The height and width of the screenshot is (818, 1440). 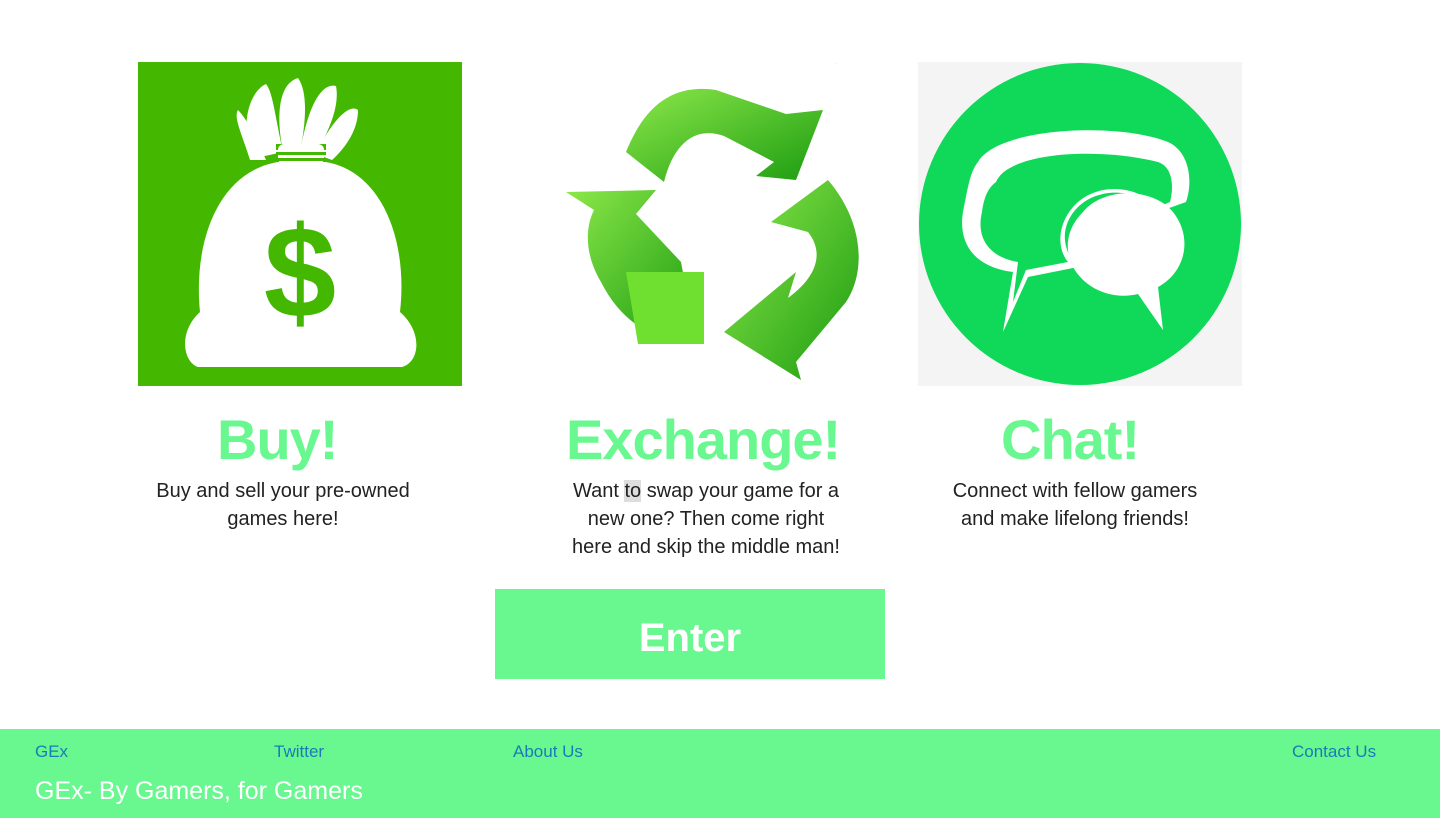 I want to click on chat-bubbles-icon, so click(x=1080, y=224).